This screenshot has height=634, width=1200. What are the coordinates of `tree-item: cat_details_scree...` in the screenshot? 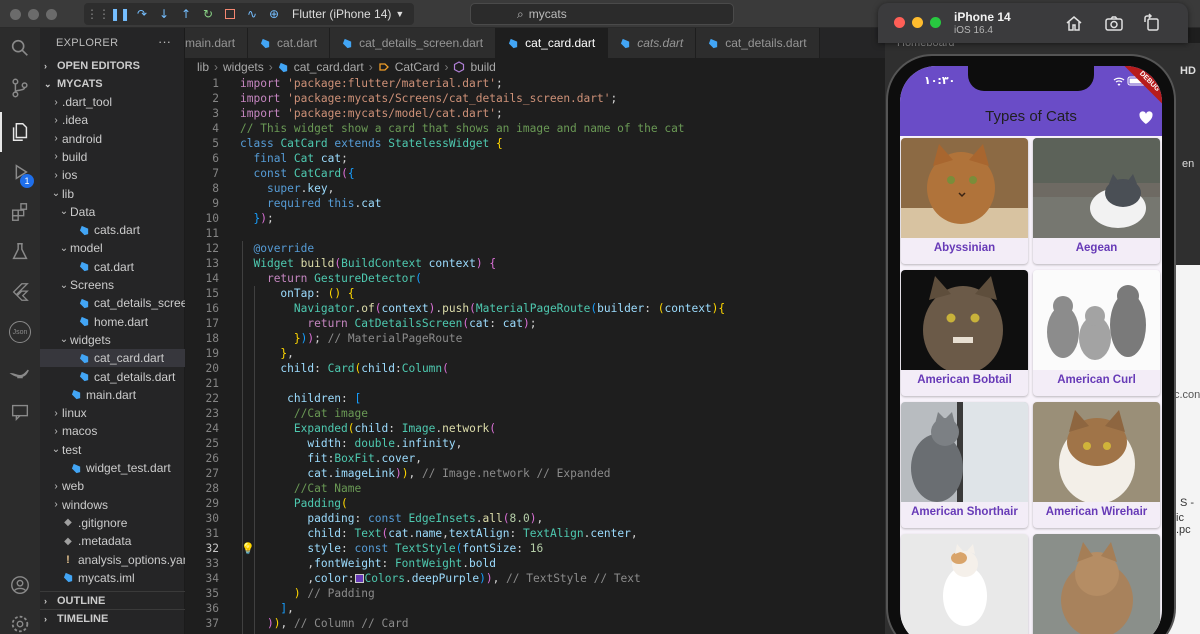 It's located at (112, 303).